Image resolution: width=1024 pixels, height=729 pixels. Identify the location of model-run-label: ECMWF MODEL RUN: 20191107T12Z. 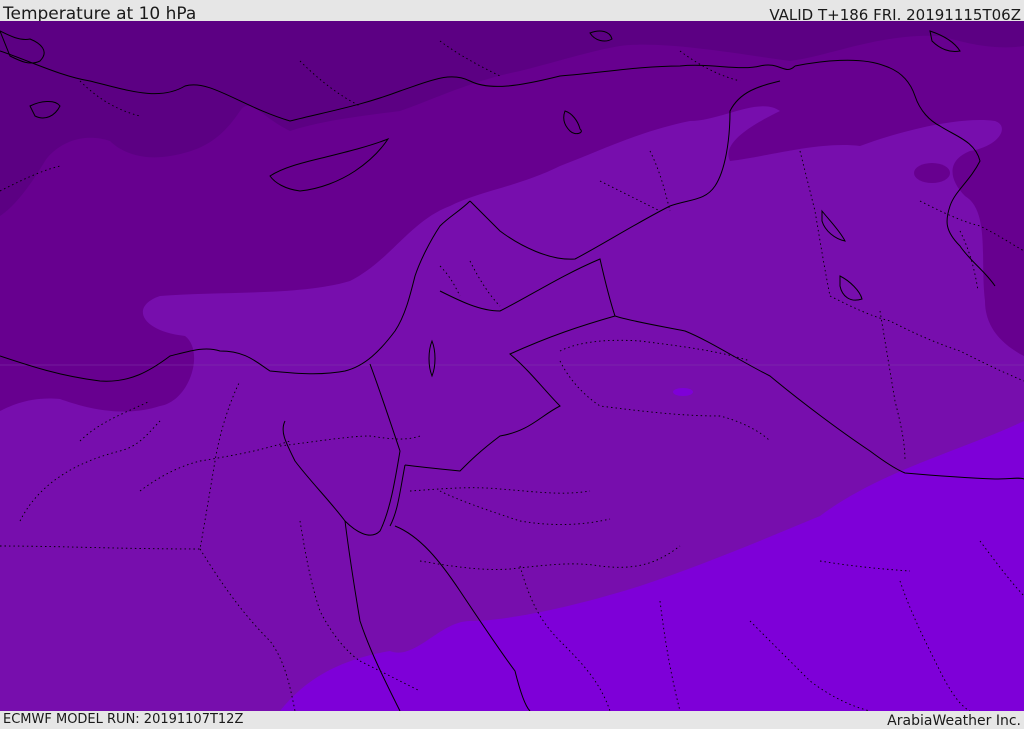
(123, 719).